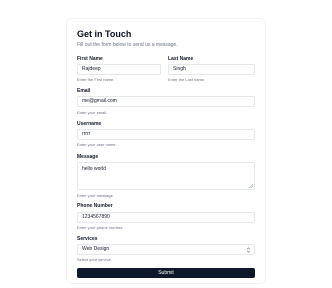  Describe the element at coordinates (166, 273) in the screenshot. I see `submit-button: Submit` at that location.